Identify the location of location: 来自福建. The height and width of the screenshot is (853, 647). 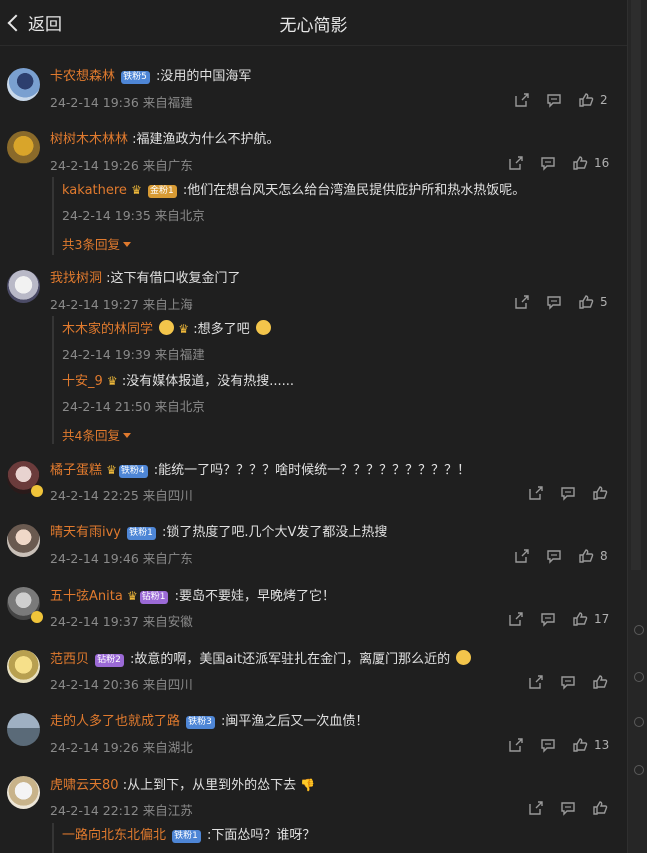
(167, 102).